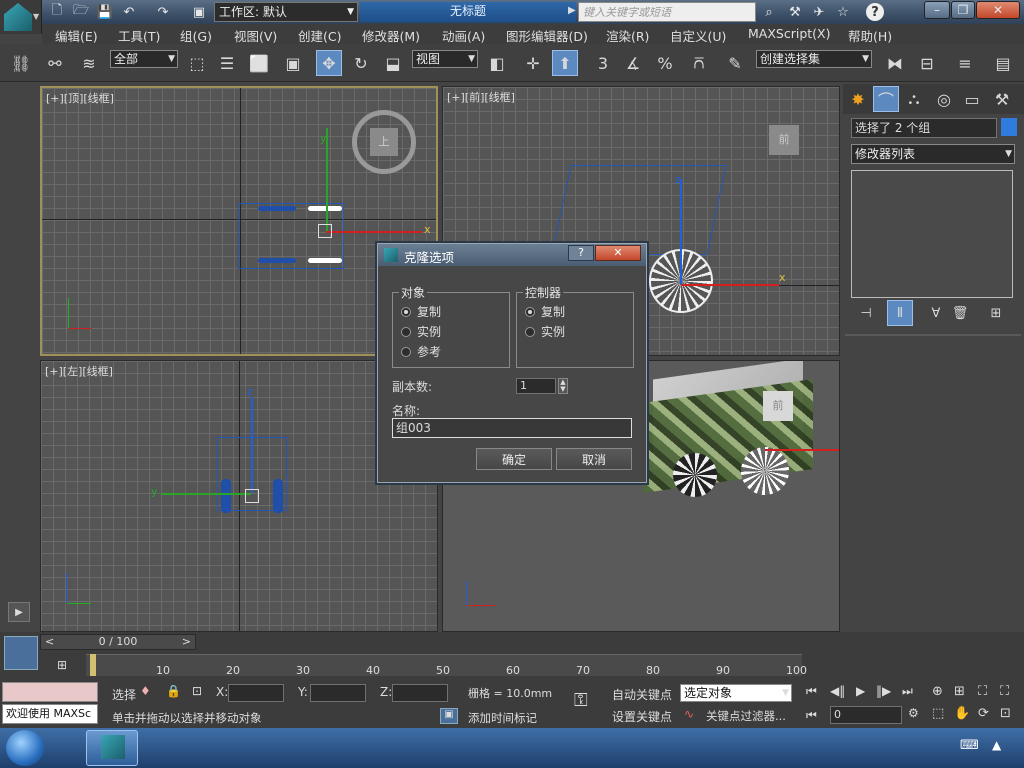 This screenshot has height=768, width=1024. Describe the element at coordinates (81, 12) in the screenshot. I see `open-file-icon: 🗁` at that location.